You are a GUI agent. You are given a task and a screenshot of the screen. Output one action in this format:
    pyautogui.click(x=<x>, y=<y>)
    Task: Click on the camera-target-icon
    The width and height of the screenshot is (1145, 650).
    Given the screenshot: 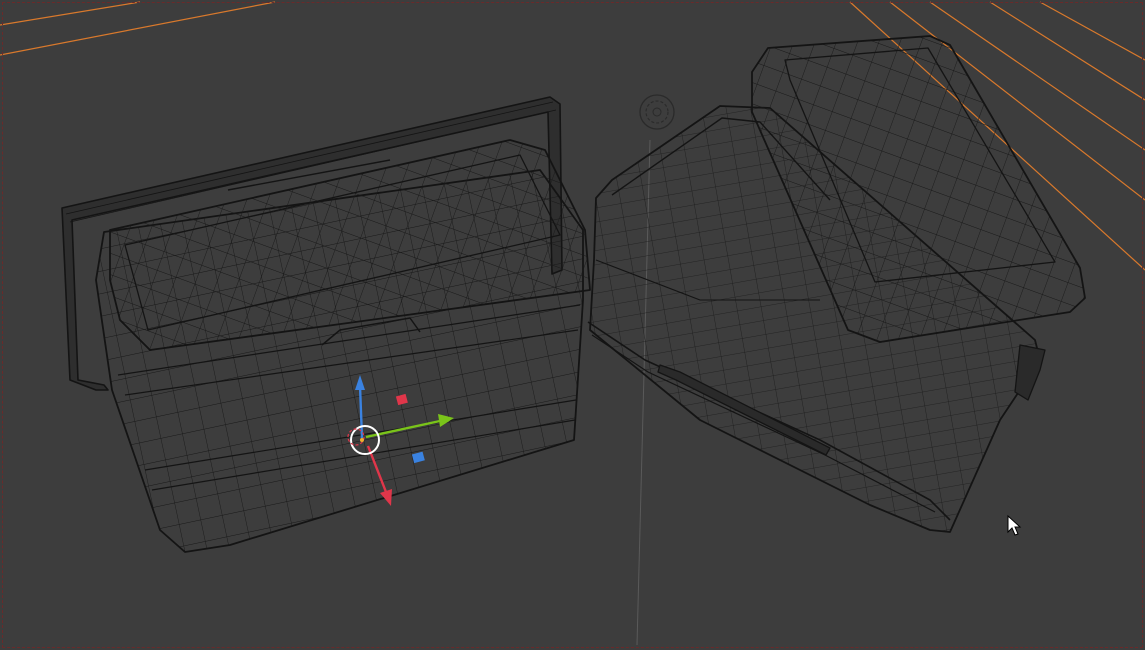 What is the action you would take?
    pyautogui.click(x=657, y=112)
    